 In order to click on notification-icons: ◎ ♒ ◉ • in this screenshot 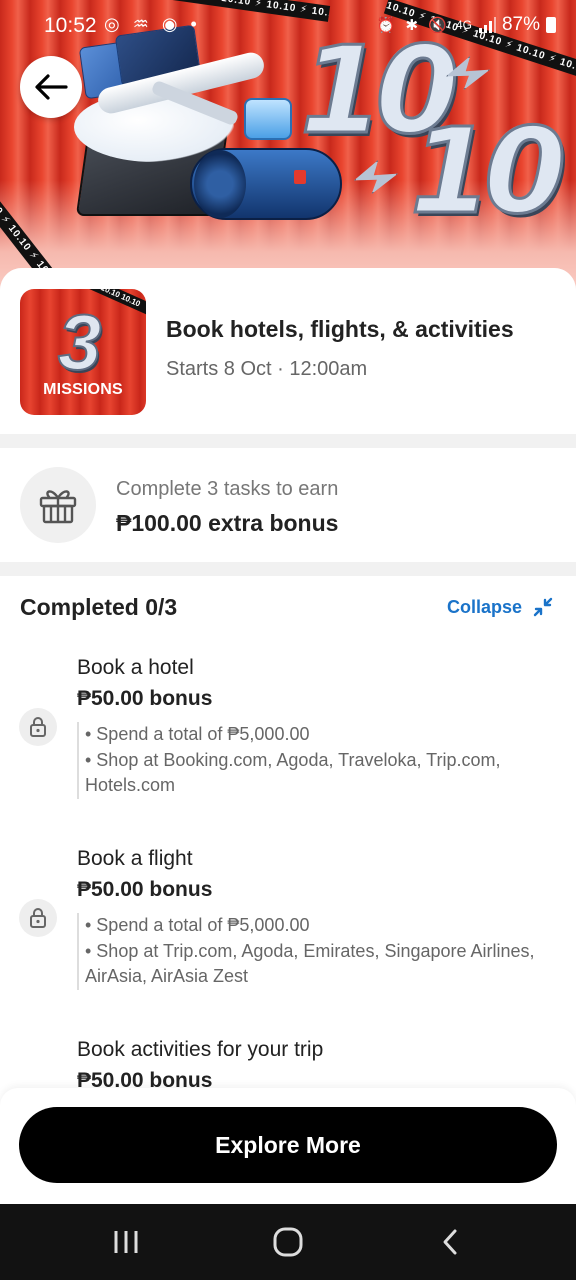, I will do `click(152, 24)`.